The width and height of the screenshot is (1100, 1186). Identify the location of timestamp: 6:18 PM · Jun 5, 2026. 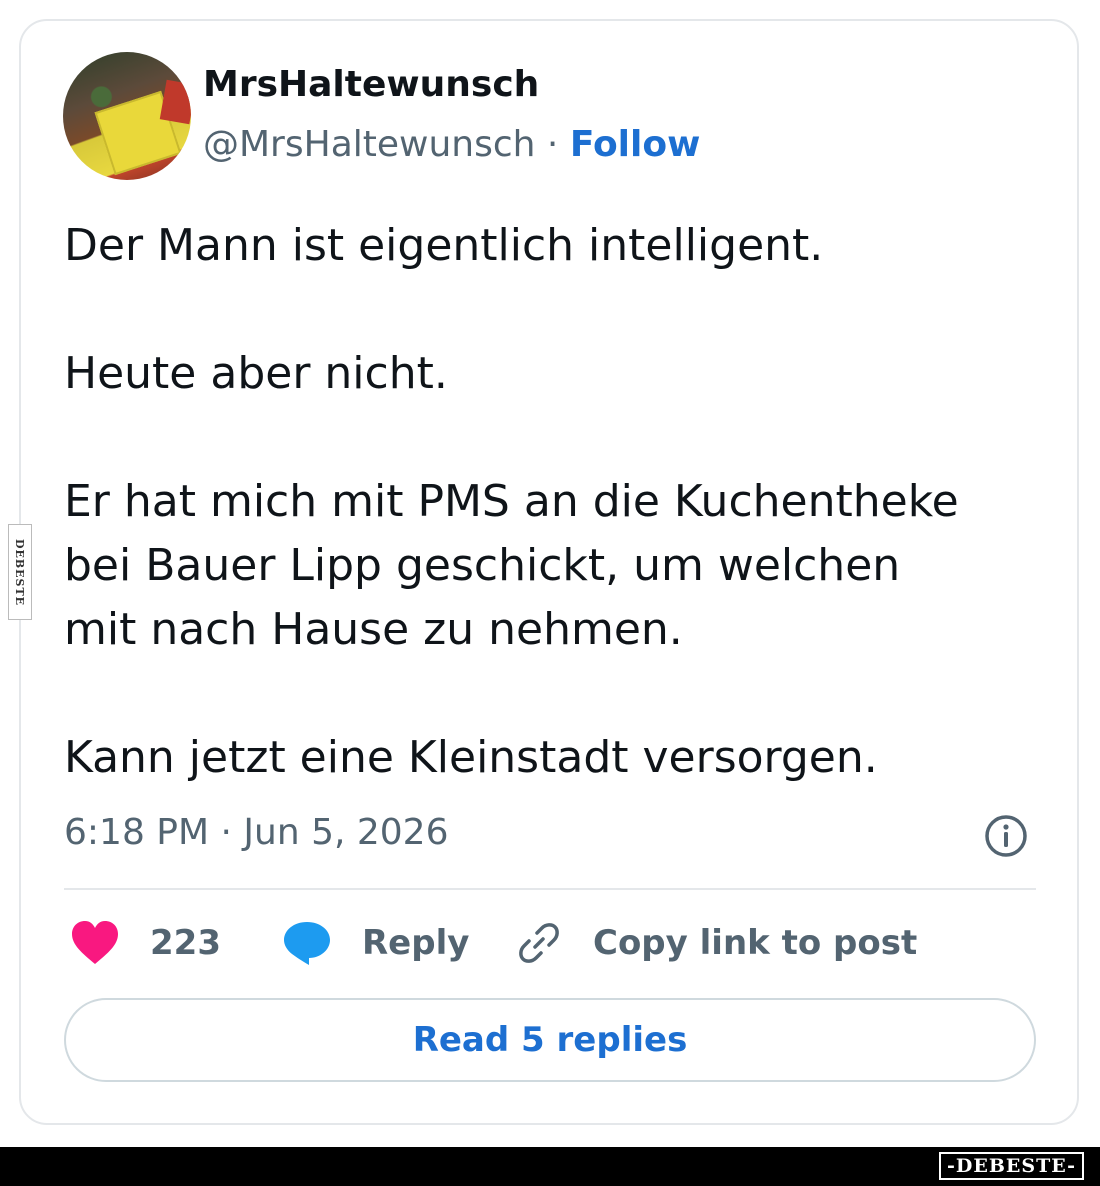
(256, 832).